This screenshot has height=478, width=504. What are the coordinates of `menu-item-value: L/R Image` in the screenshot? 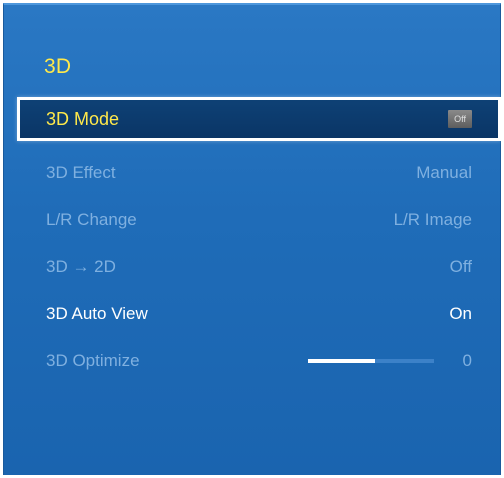 It's located at (432, 219).